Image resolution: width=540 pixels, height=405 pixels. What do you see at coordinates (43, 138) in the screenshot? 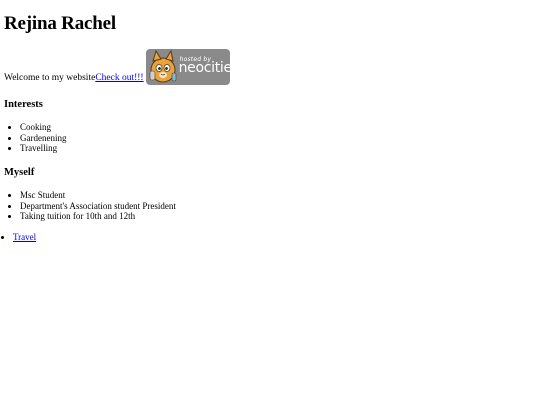
I see `list-item: Gardenening` at bounding box center [43, 138].